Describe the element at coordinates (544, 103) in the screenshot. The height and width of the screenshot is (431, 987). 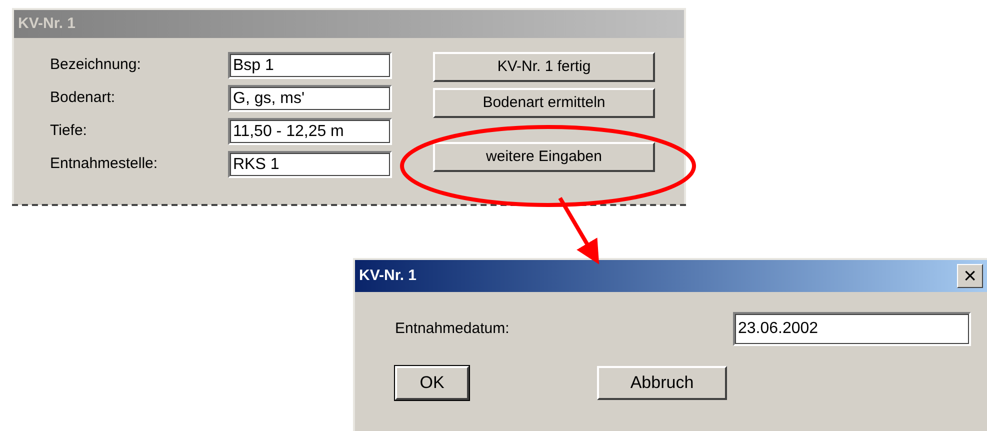
I see `dialog-button: Bodenart ermitteln` at that location.